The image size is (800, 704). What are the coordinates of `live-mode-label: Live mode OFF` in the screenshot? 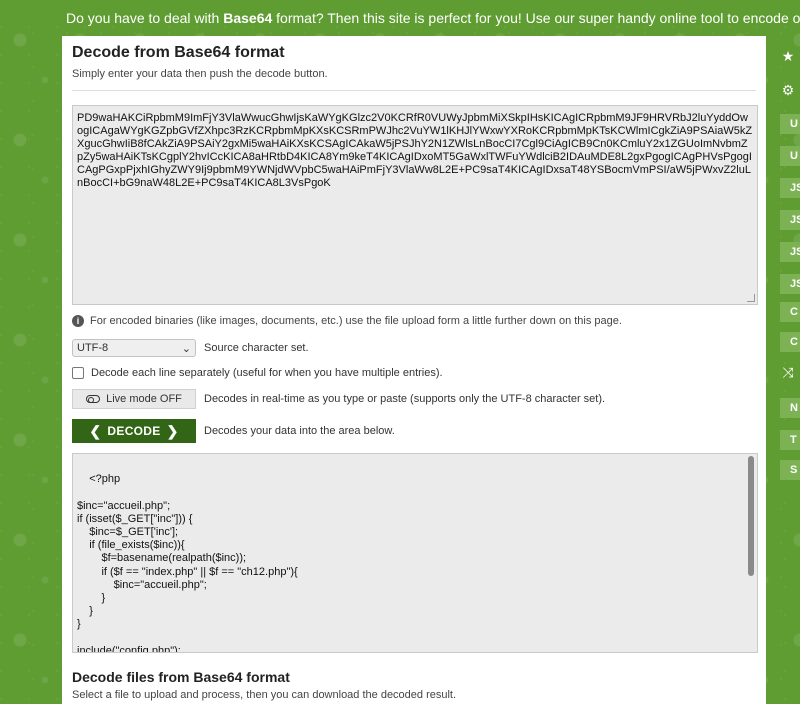 It's located at (144, 399).